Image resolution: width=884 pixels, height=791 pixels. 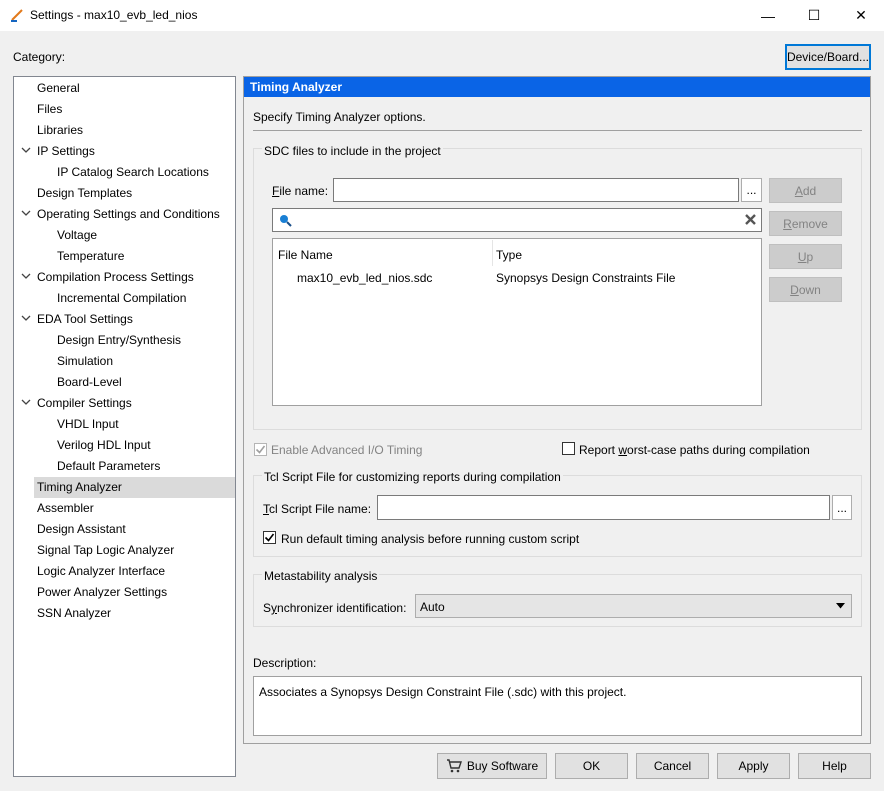 I want to click on down-button-mnemonic: D, so click(x=794, y=289).